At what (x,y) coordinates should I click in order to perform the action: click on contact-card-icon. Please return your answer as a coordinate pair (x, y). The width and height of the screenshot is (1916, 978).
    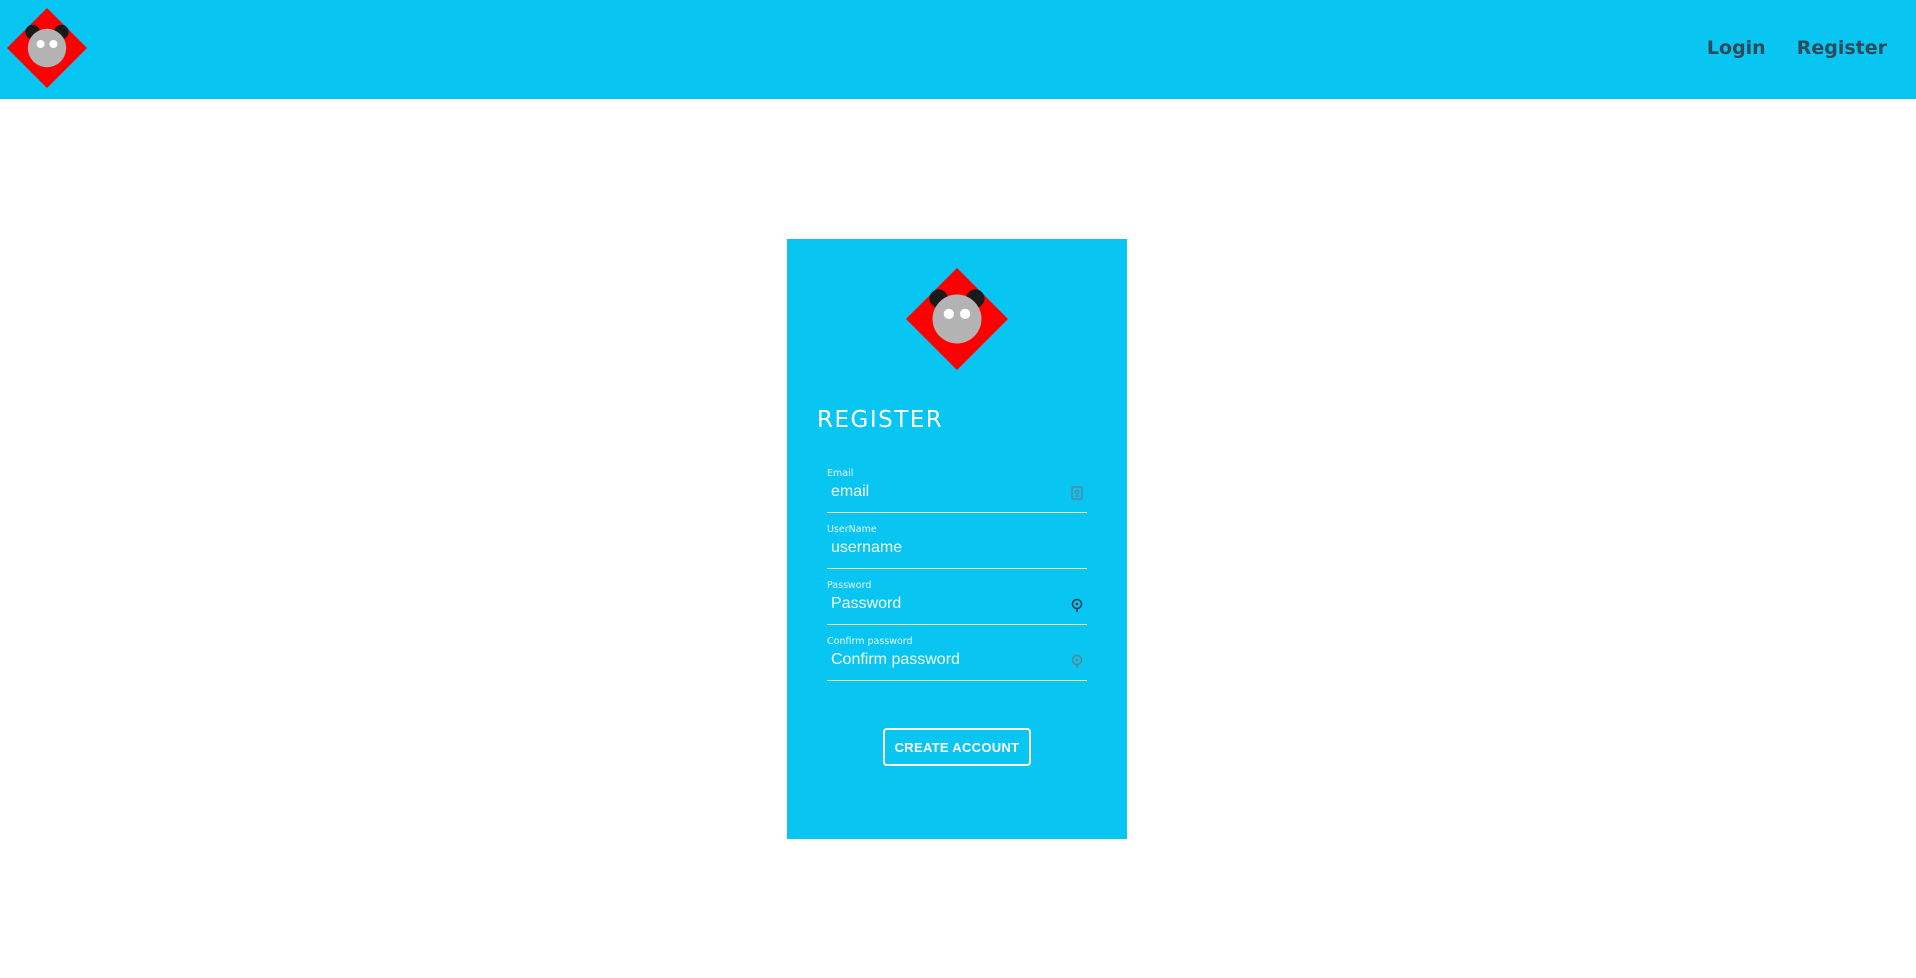
    Looking at the image, I should click on (1077, 493).